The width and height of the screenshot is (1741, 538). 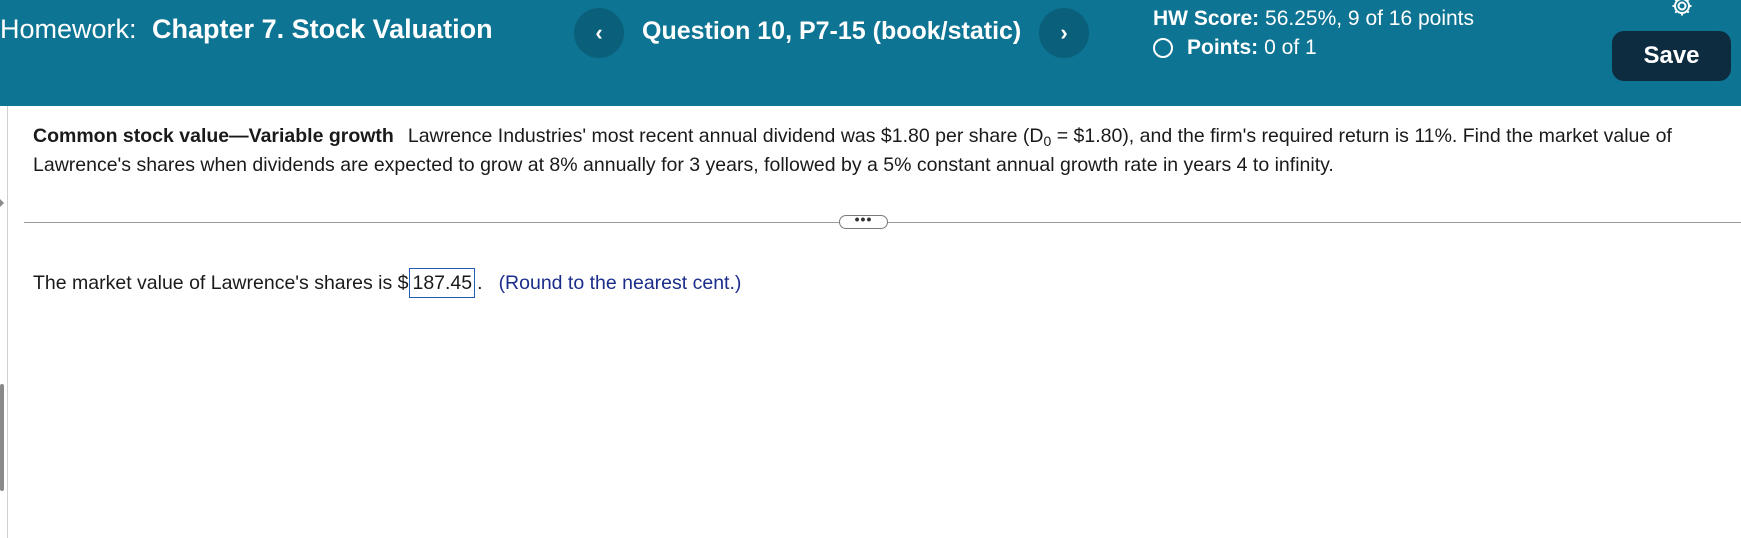 I want to click on rounding-hint: (Round to the nearest cent.), so click(x=620, y=283).